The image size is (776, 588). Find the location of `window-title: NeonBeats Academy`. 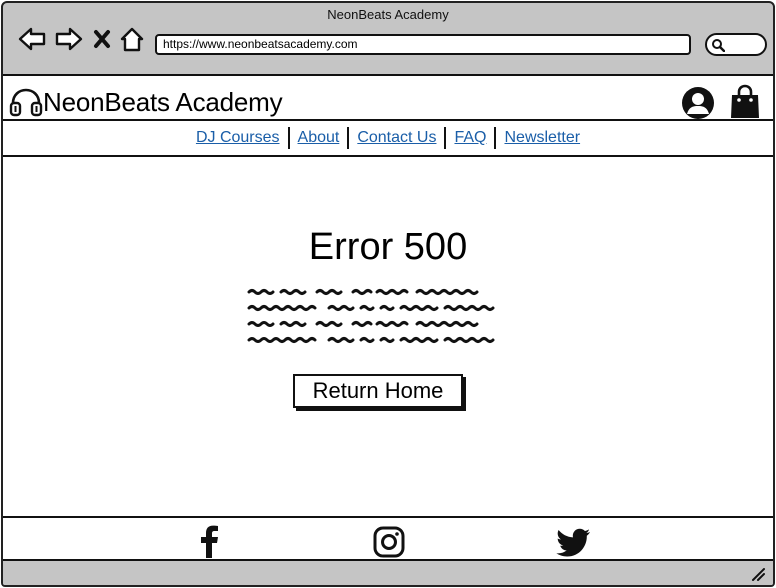

window-title: NeonBeats Academy is located at coordinates (388, 14).